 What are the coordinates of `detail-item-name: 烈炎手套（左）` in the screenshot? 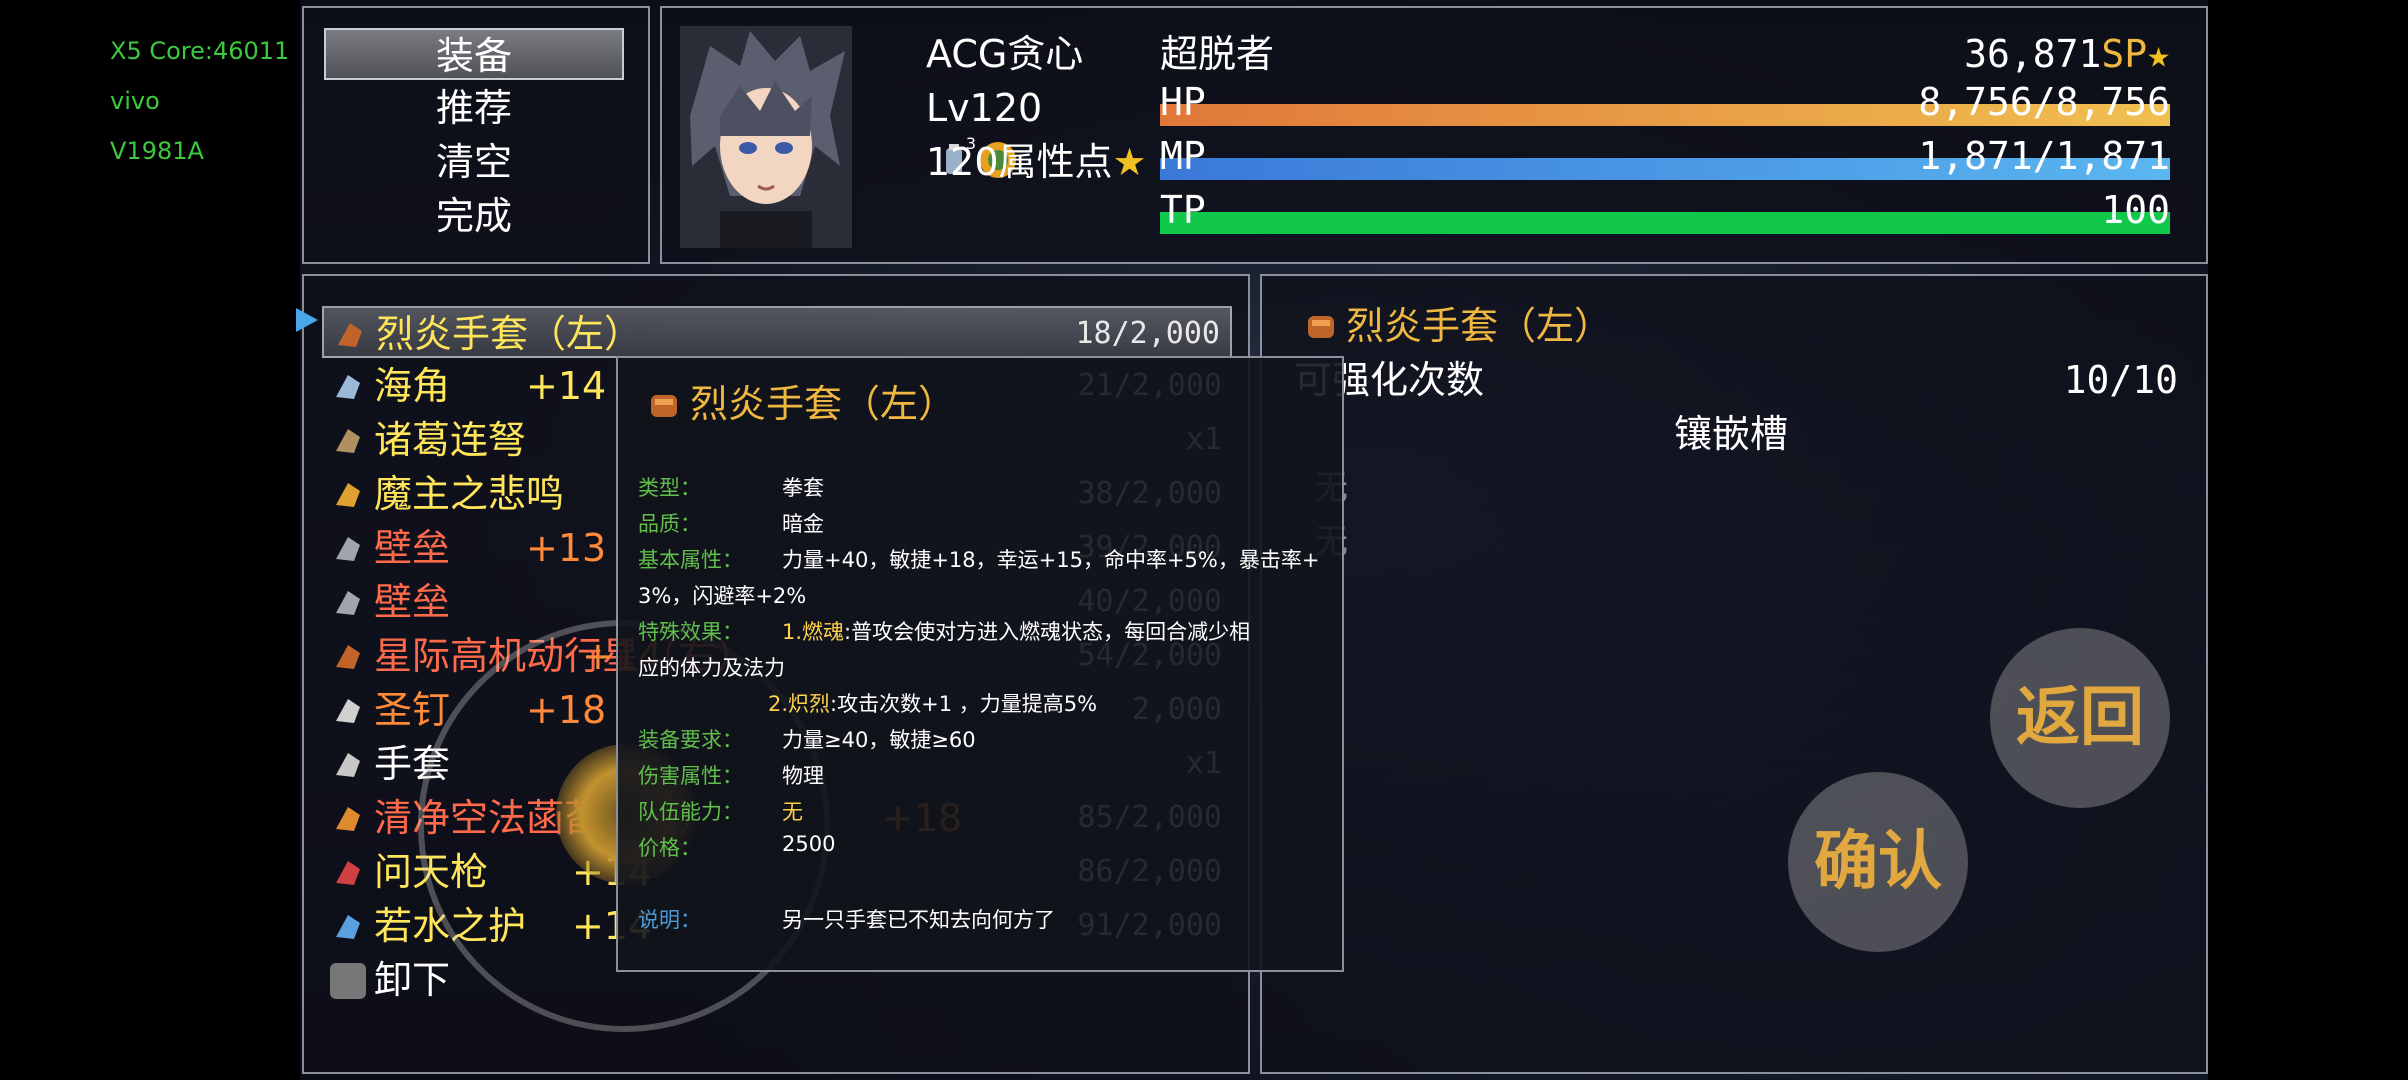 It's located at (1479, 326).